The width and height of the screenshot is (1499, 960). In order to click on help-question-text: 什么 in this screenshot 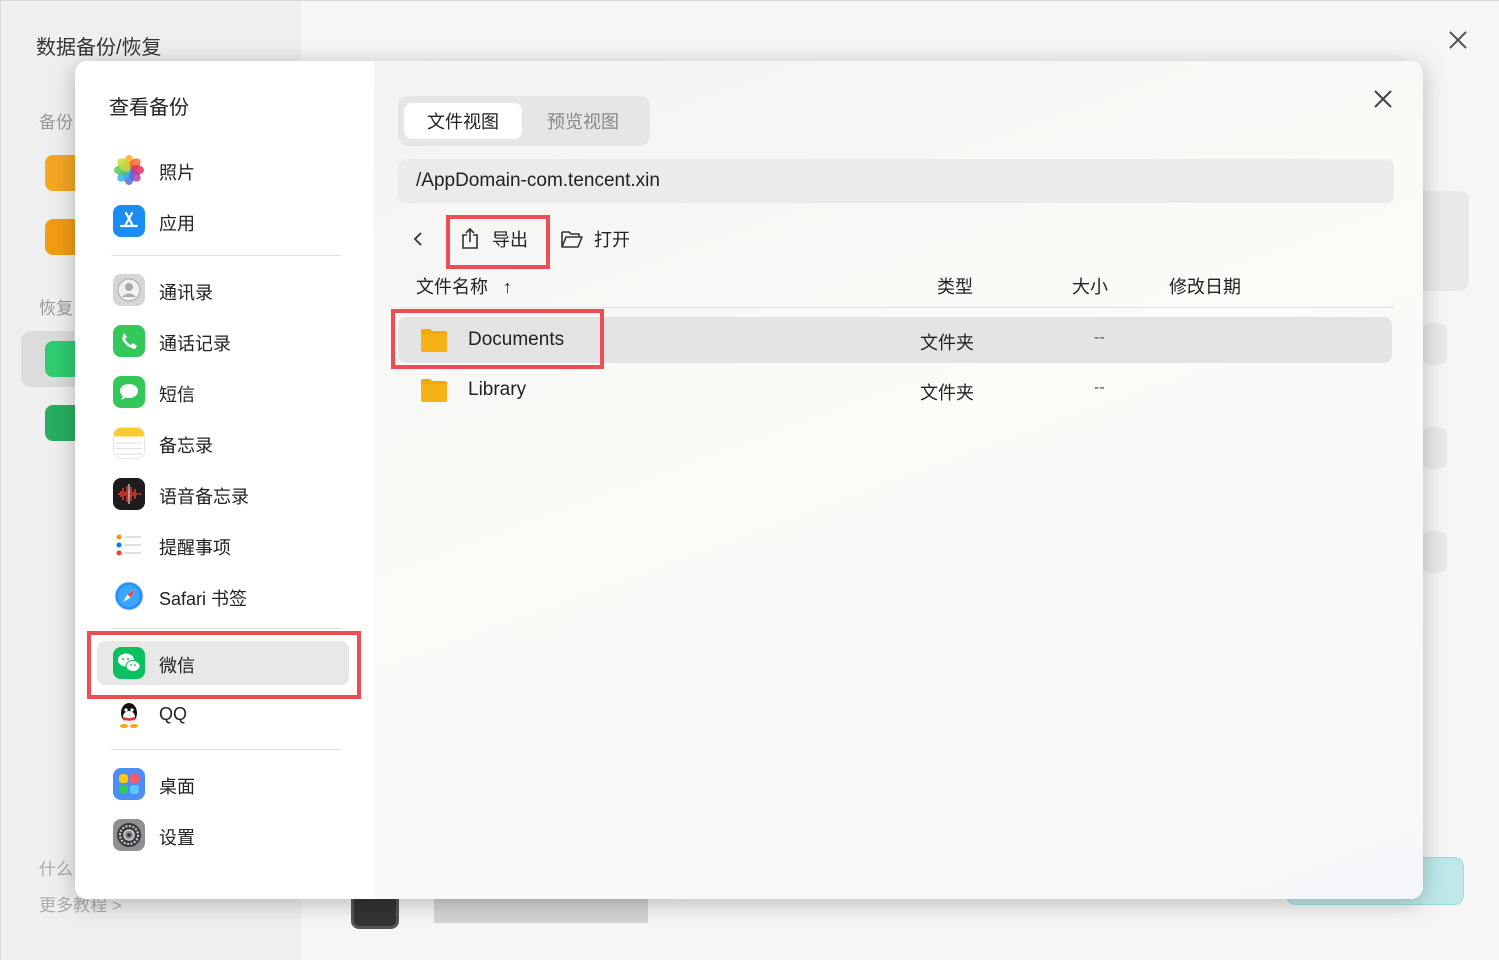, I will do `click(56, 869)`.